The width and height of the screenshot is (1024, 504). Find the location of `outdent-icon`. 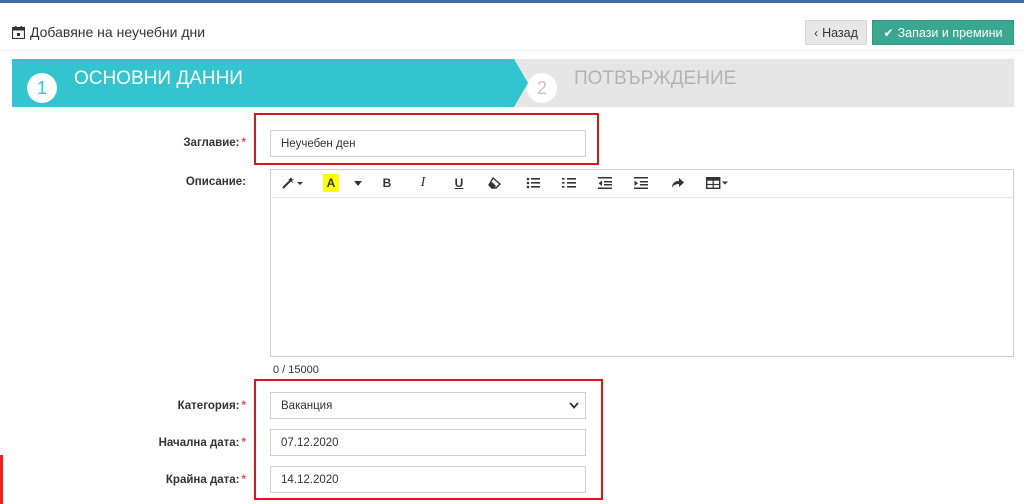

outdent-icon is located at coordinates (605, 183).